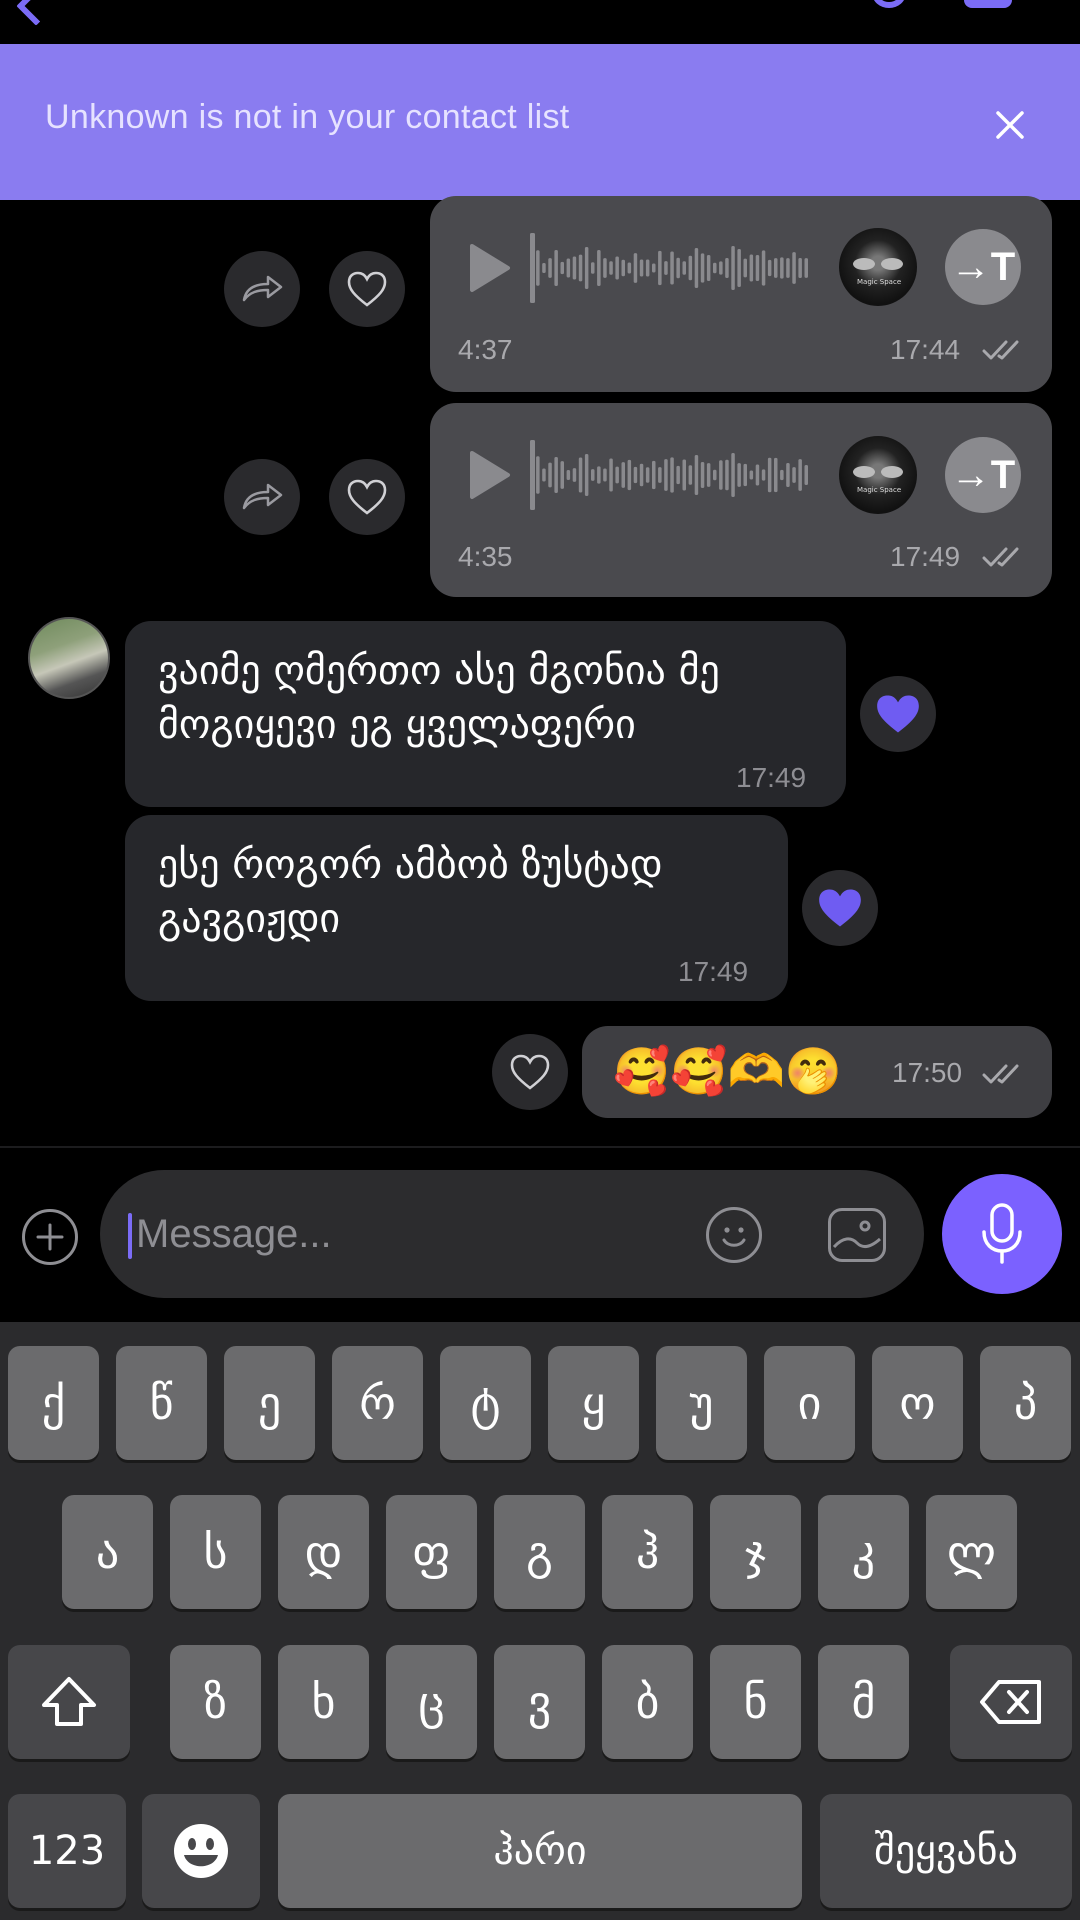 The height and width of the screenshot is (1920, 1080). Describe the element at coordinates (540, 1851) in the screenshot. I see `space-key: ჰარი` at that location.